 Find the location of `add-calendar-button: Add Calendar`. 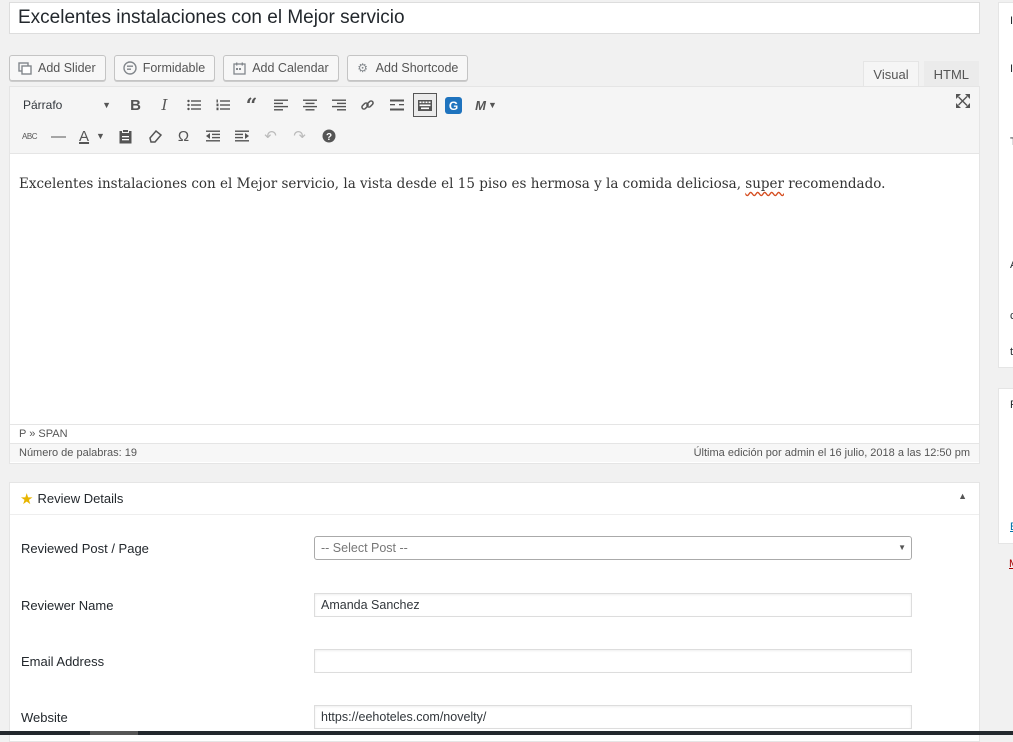

add-calendar-button: Add Calendar is located at coordinates (281, 68).